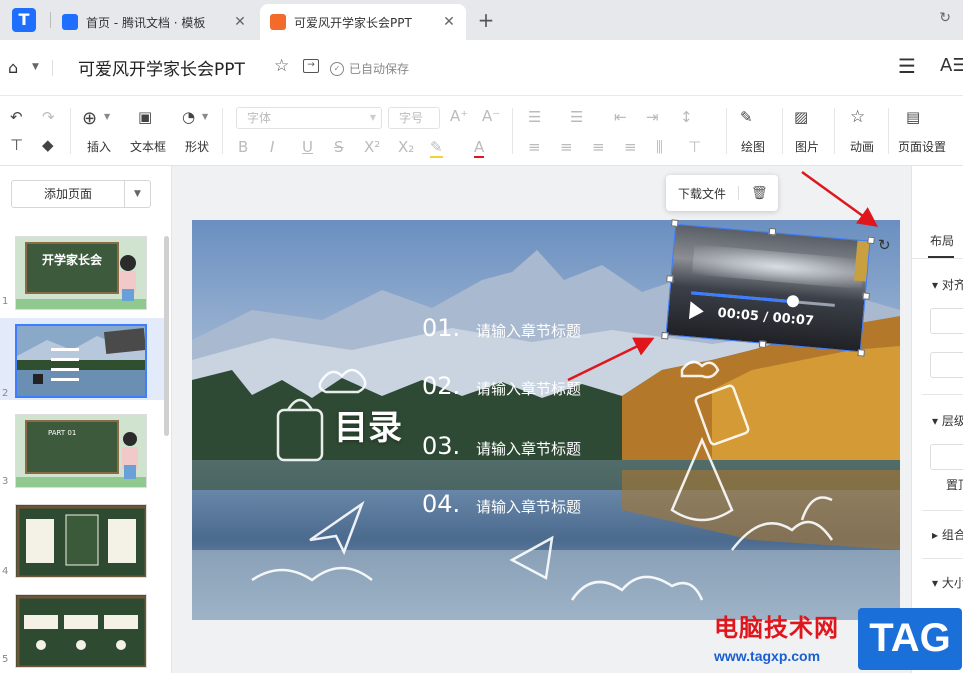 The height and width of the screenshot is (673, 963). Describe the element at coordinates (81, 273) in the screenshot. I see `slide-thumbnail-1: 开学家长会` at that location.